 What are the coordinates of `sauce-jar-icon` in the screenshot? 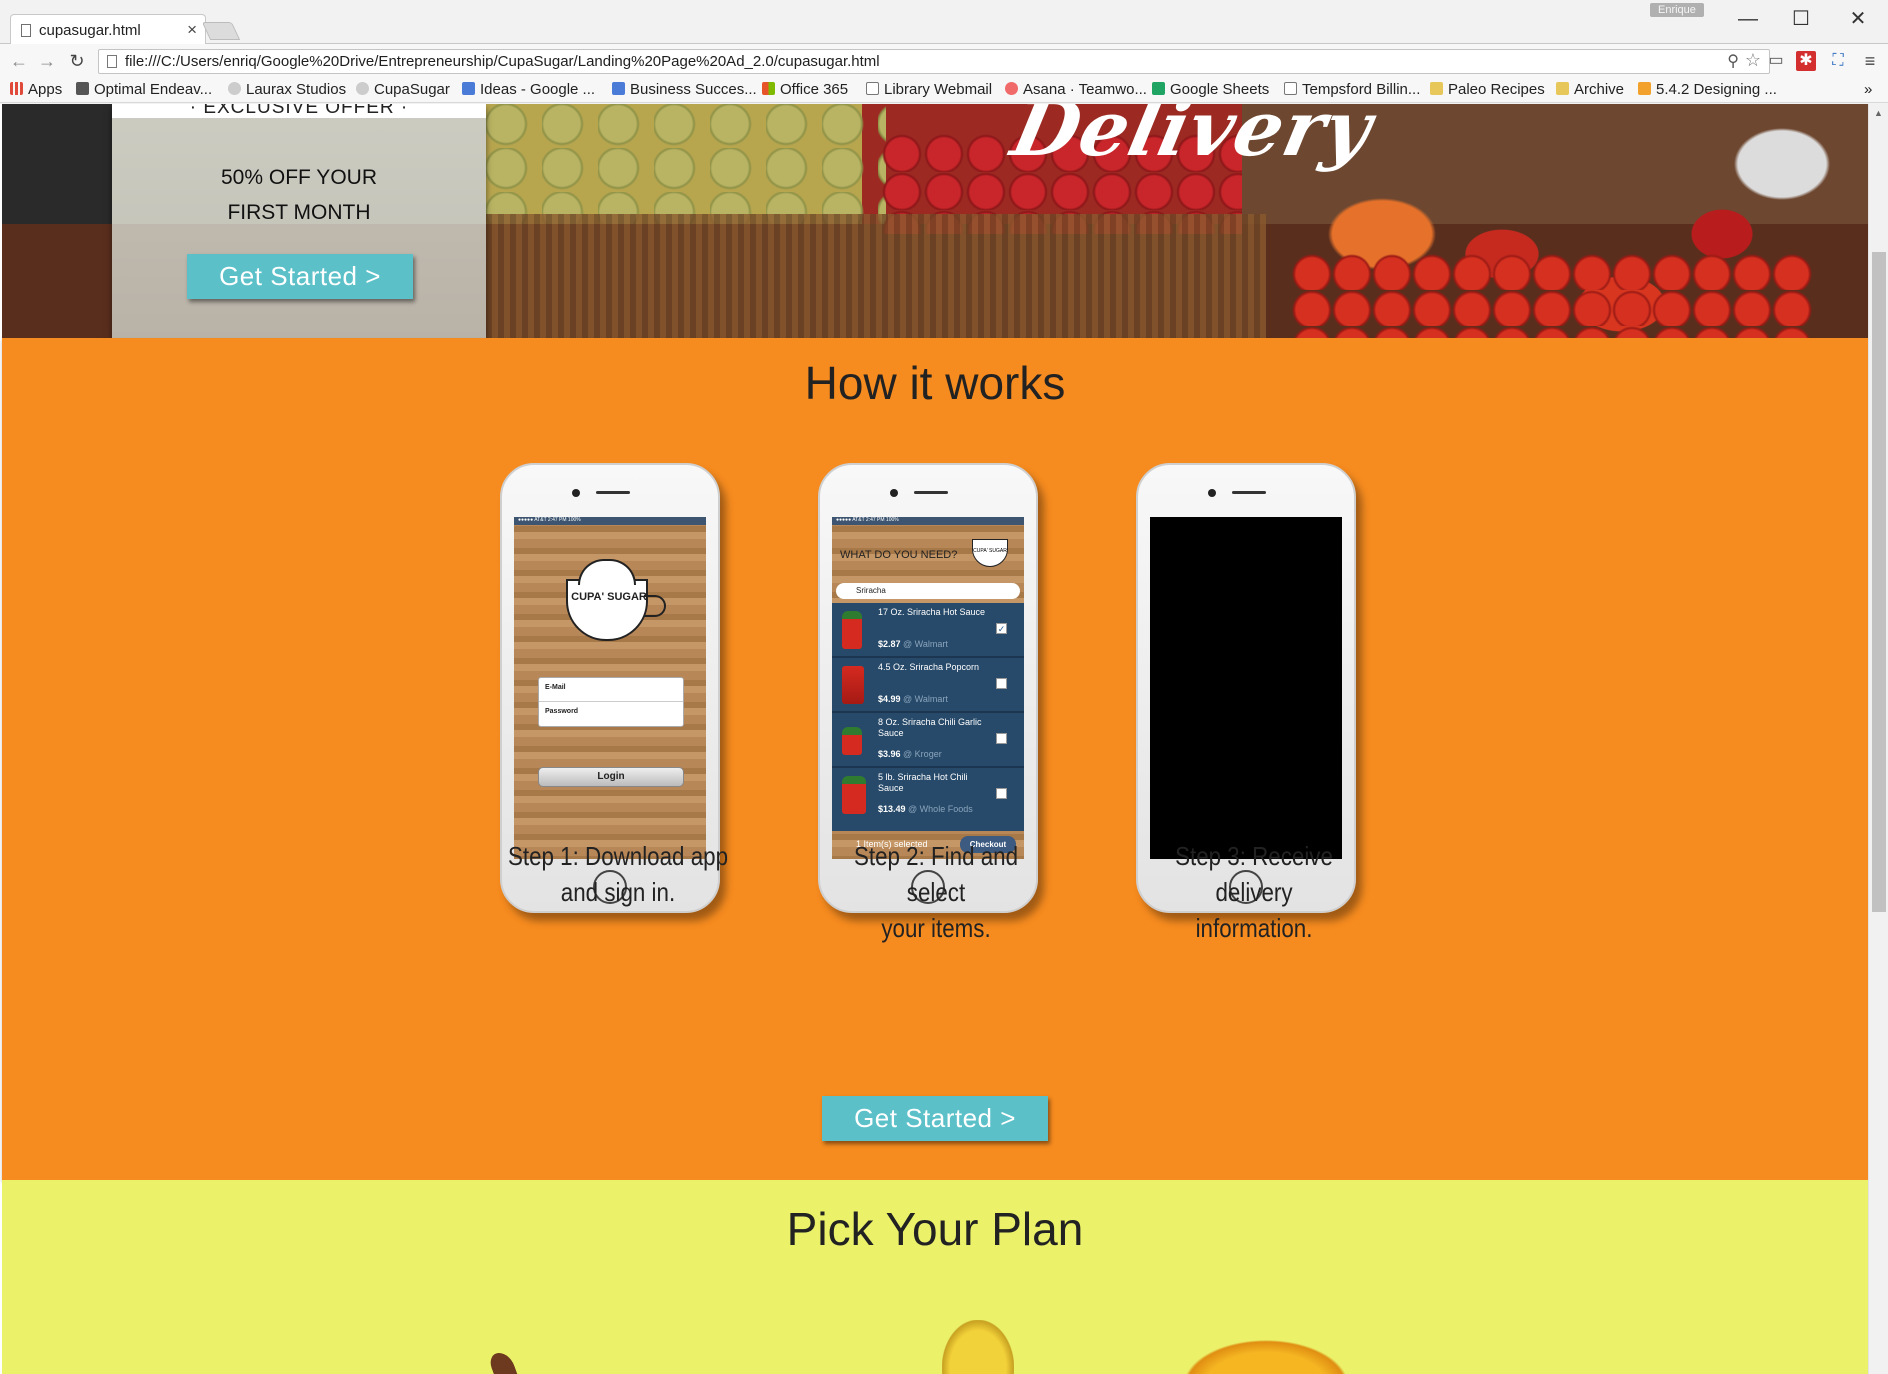 It's located at (852, 741).